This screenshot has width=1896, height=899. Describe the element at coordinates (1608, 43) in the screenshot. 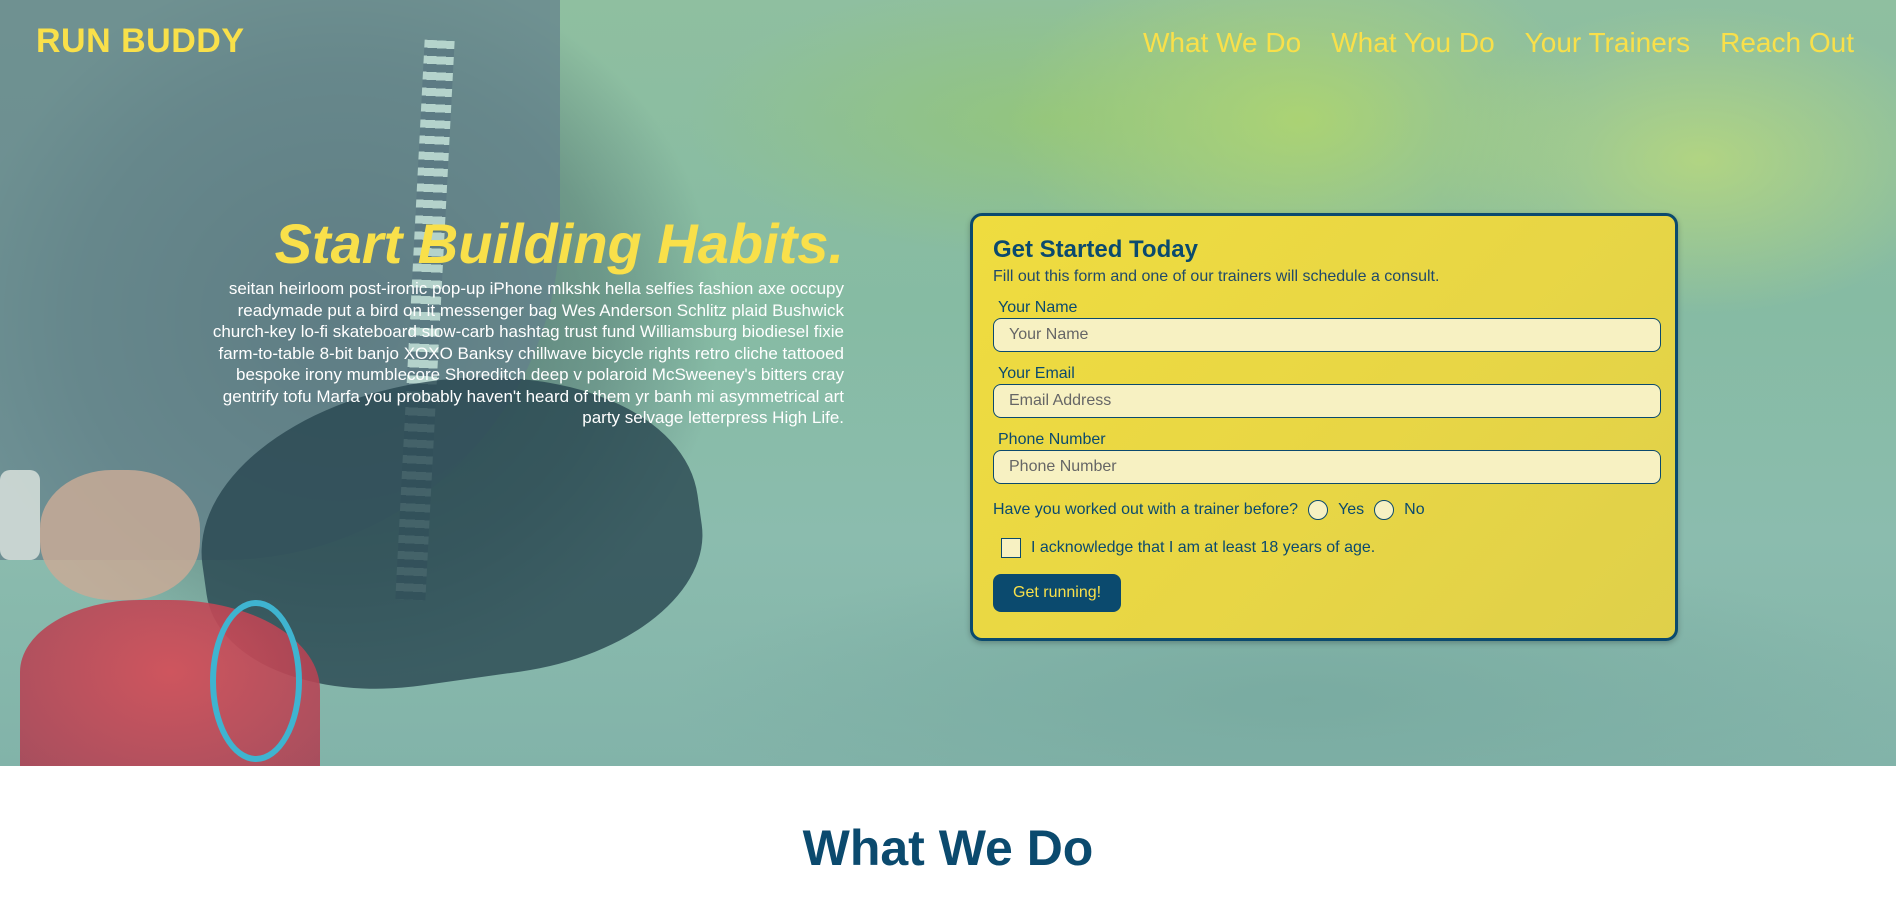

I see `nav-link-your-trainers: Your Trainers` at that location.